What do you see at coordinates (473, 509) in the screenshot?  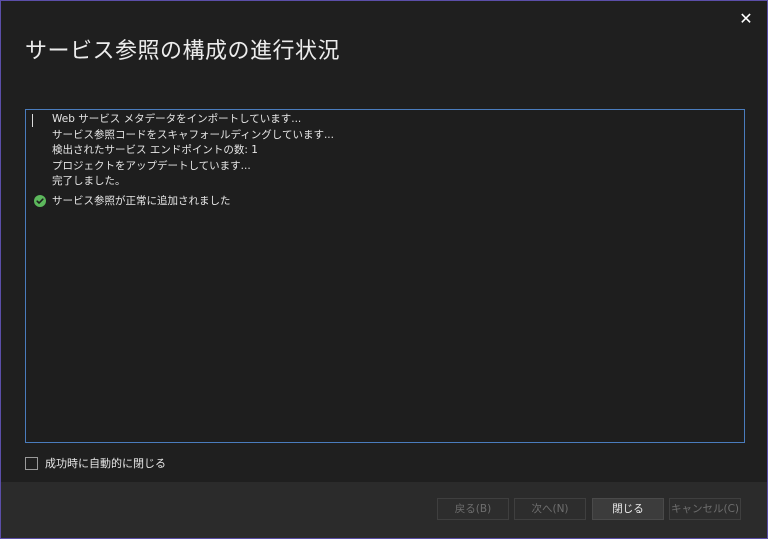 I see `back-button: 戻る(B)` at bounding box center [473, 509].